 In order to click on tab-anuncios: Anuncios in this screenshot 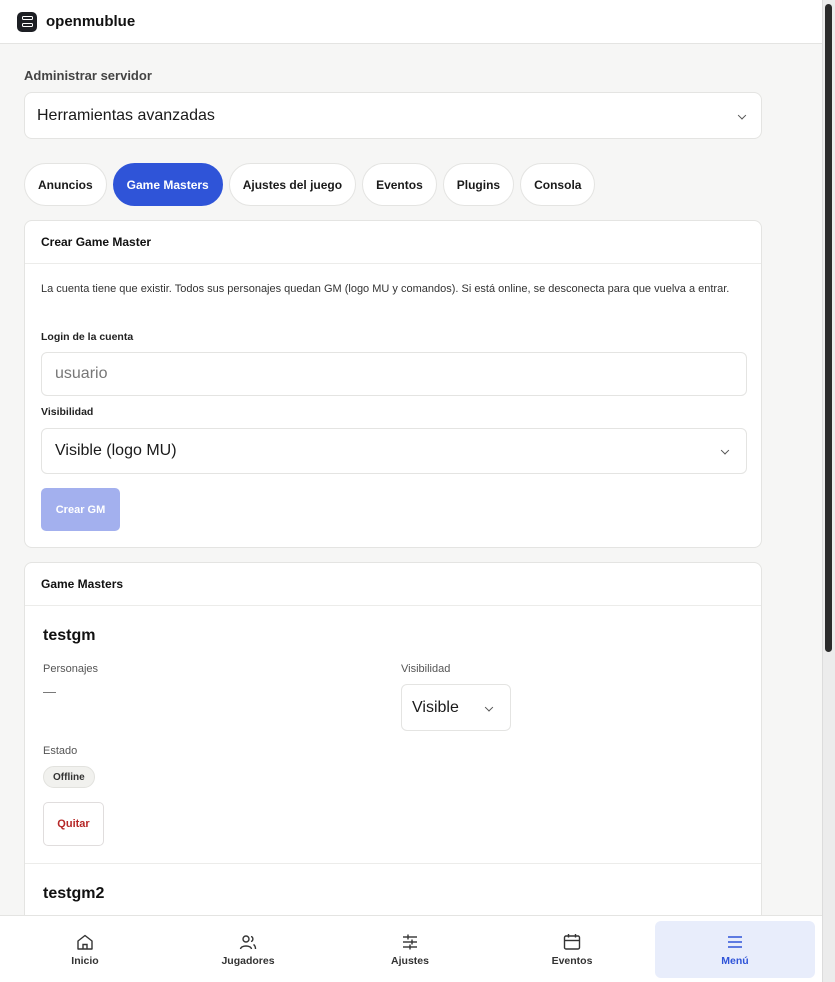, I will do `click(65, 184)`.